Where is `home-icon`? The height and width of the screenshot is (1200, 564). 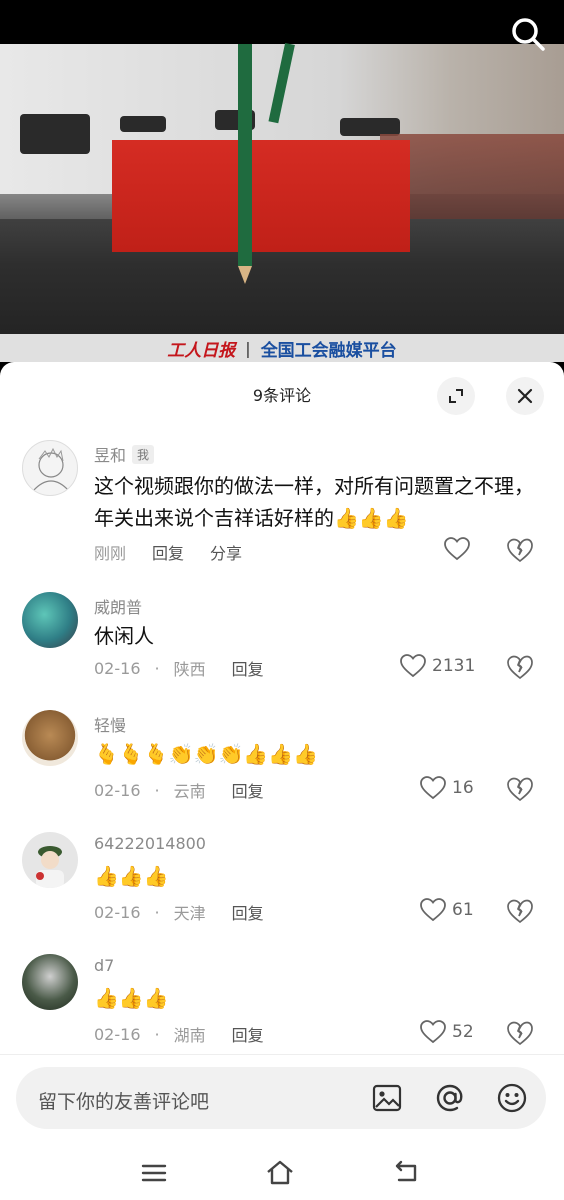 home-icon is located at coordinates (280, 1173).